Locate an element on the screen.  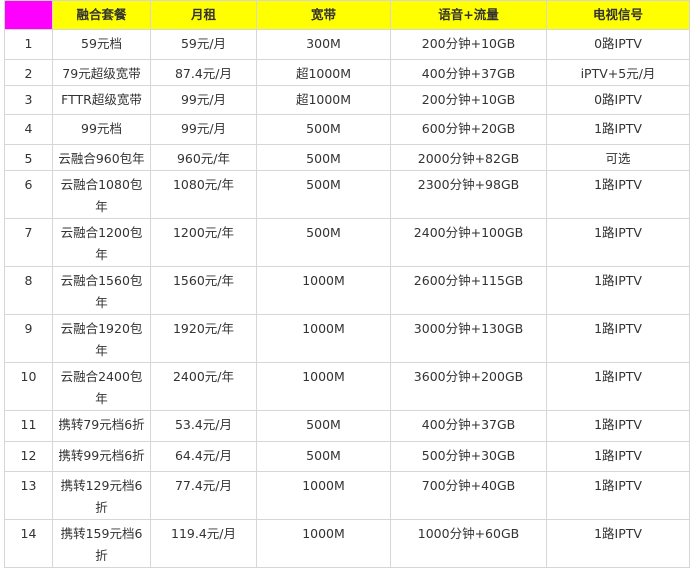
monthly-fee-cell: 77.4元/月 is located at coordinates (203, 495).